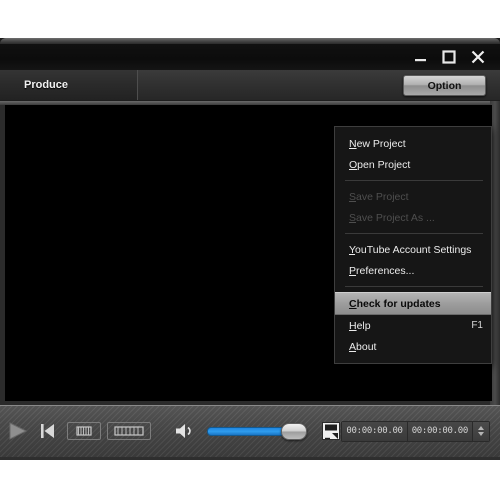  Describe the element at coordinates (250, 57) in the screenshot. I see `title-bar` at that location.